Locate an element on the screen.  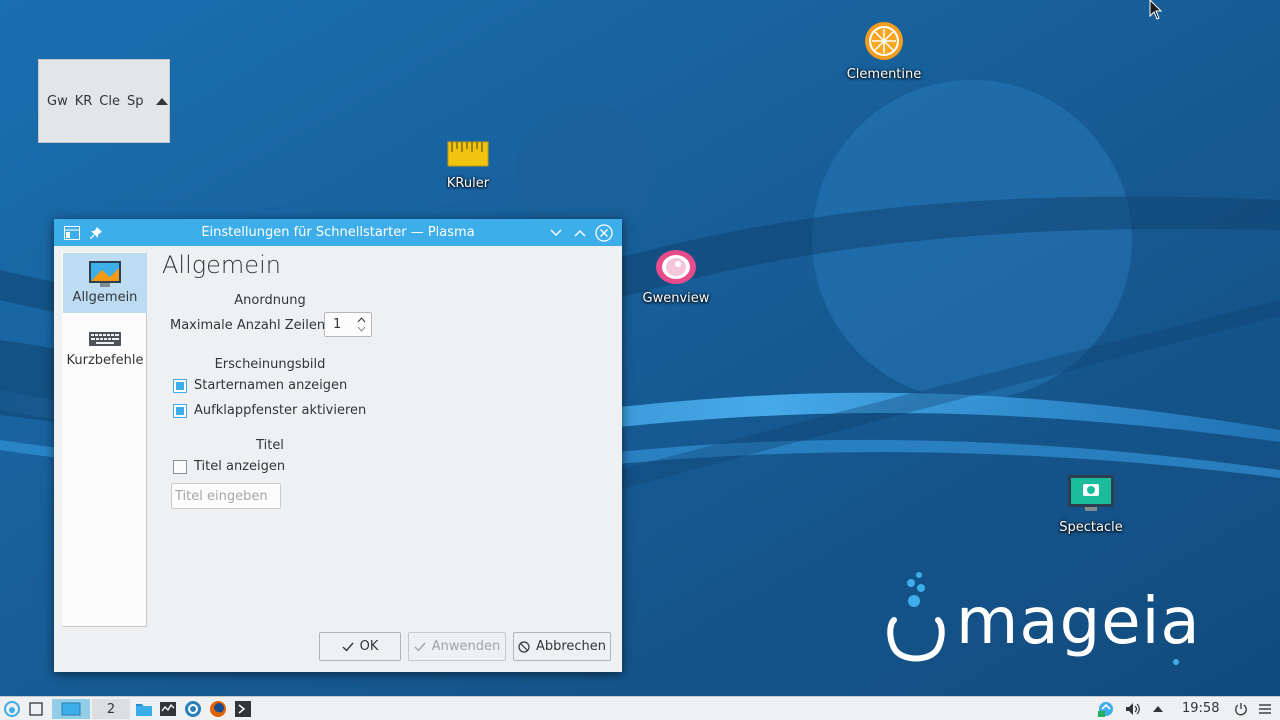
close-icon is located at coordinates (604, 233).